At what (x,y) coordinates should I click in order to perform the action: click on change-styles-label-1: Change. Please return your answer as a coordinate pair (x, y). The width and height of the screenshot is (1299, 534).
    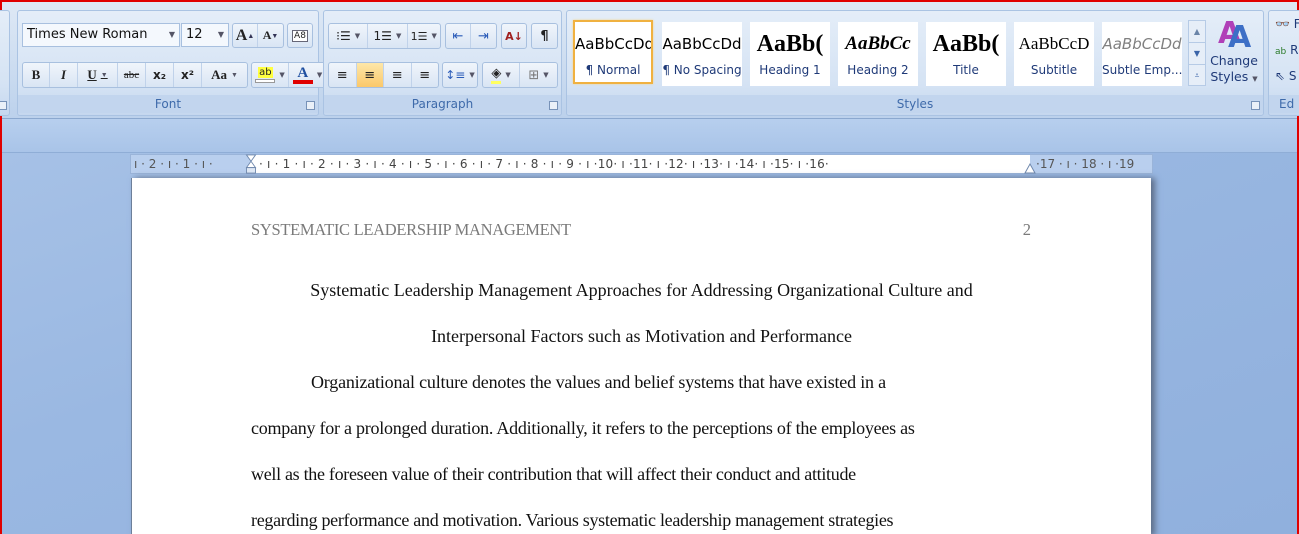
    Looking at the image, I should click on (1234, 60).